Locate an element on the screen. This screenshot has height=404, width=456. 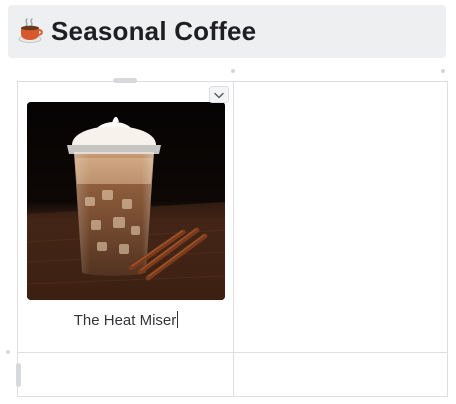
chevron-down-icon is located at coordinates (219, 95).